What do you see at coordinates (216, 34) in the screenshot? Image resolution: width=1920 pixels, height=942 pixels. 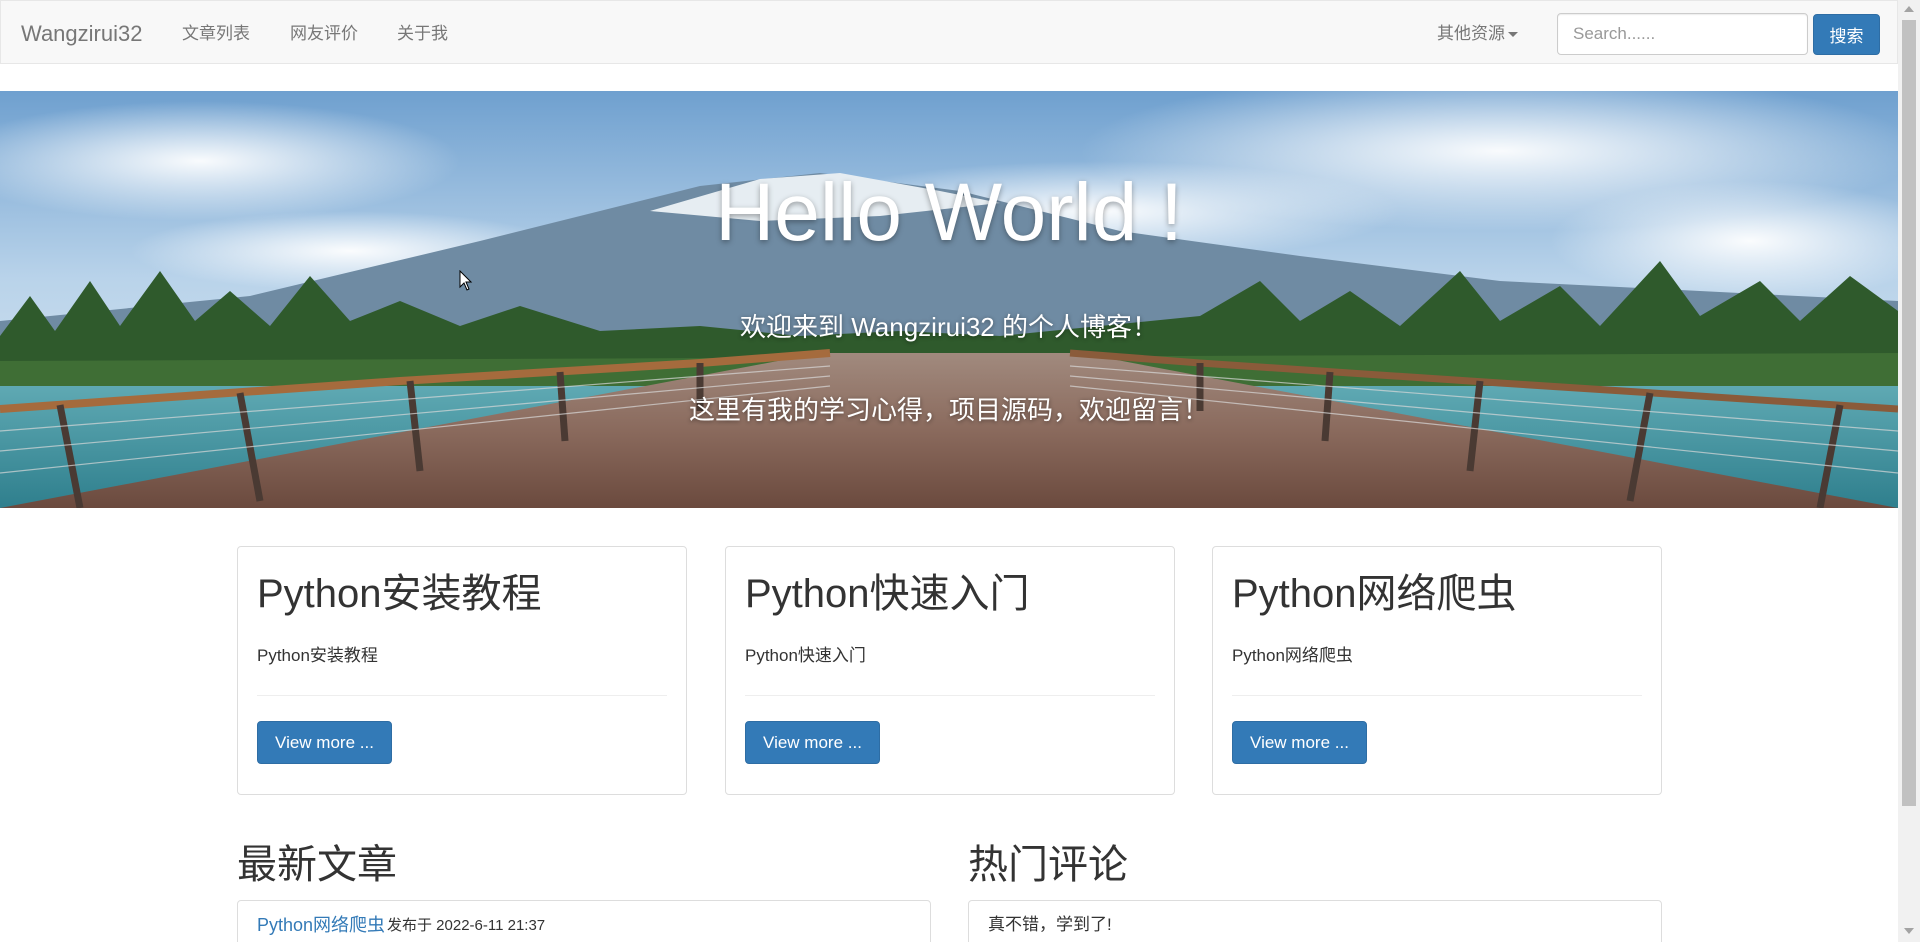 I see `nav-link-articles: 文章列表` at bounding box center [216, 34].